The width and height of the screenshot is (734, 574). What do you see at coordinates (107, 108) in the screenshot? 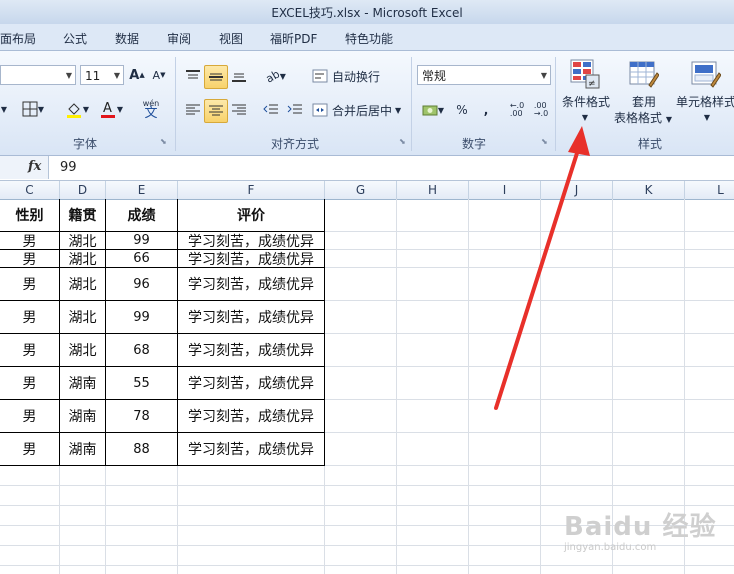
I see `svg-text: A` at bounding box center [107, 108].